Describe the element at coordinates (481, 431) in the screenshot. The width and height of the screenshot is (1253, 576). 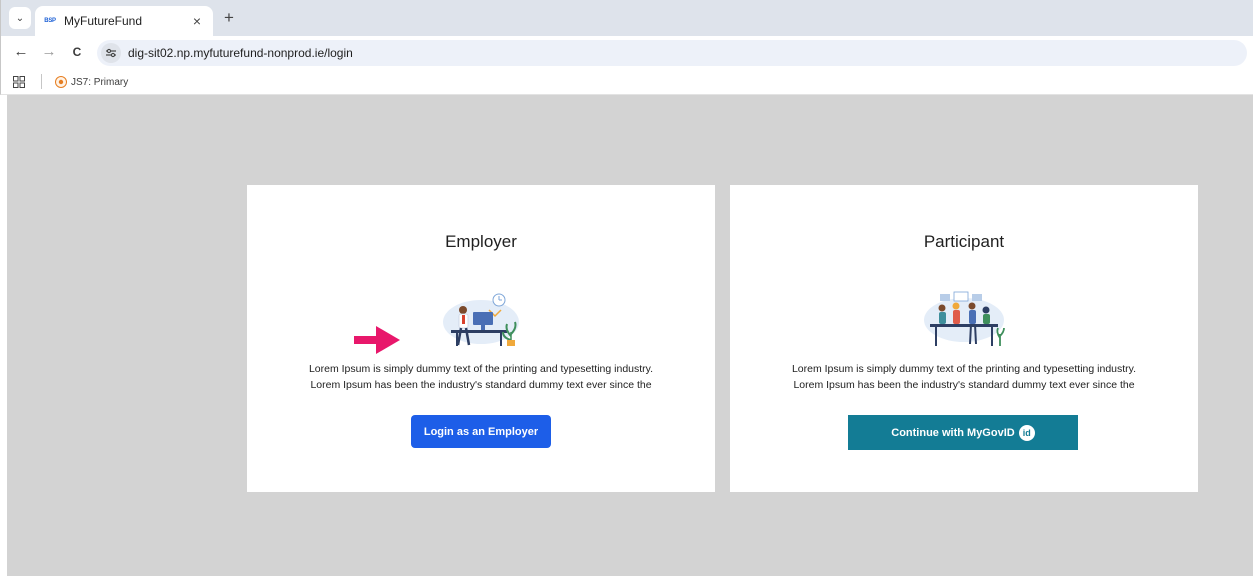
I see `login-as-employer-button: Login as an Employer` at that location.